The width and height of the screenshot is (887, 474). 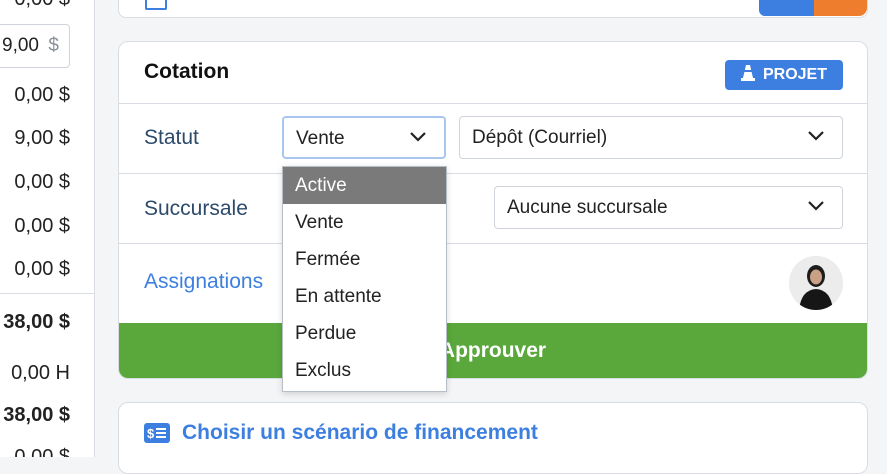 What do you see at coordinates (651, 137) in the screenshot?
I see `source-select: Dépôt (Courriel)` at bounding box center [651, 137].